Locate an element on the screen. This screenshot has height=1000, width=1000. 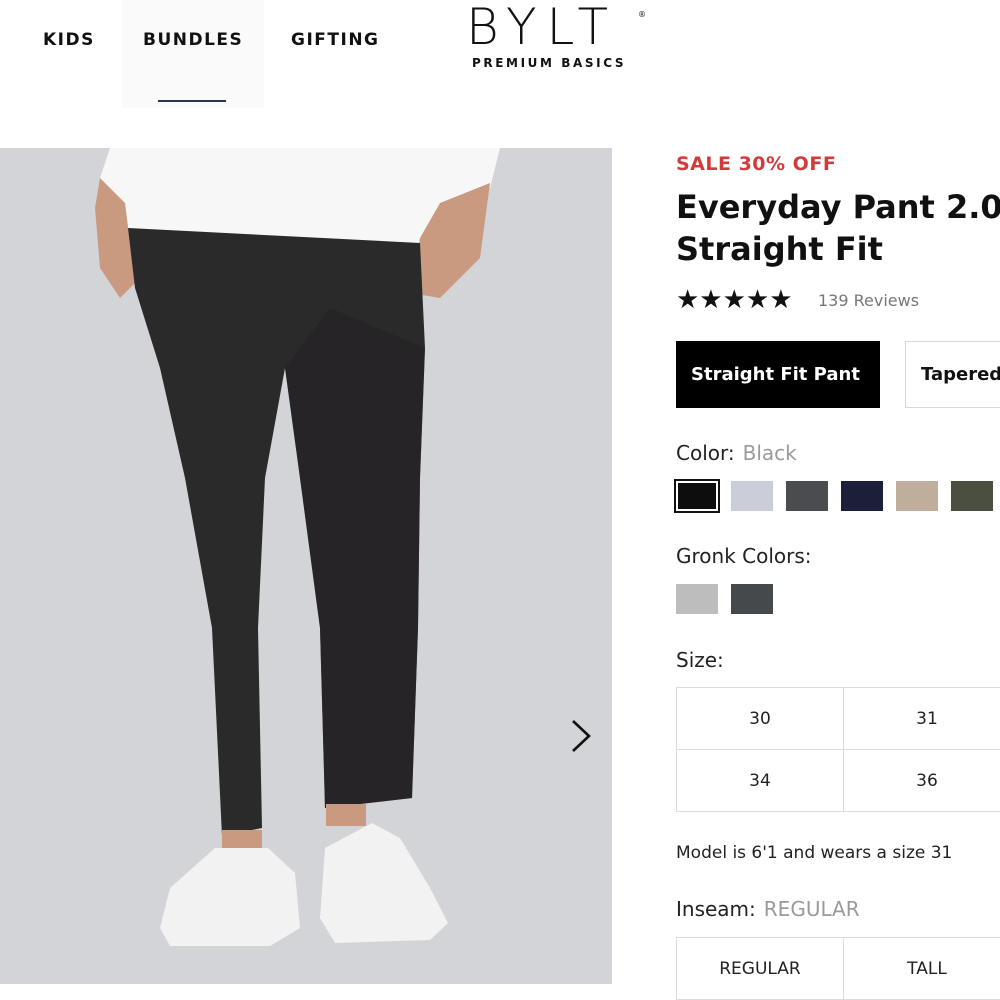
sale-badge: SALE 30% OFF is located at coordinates (756, 164).